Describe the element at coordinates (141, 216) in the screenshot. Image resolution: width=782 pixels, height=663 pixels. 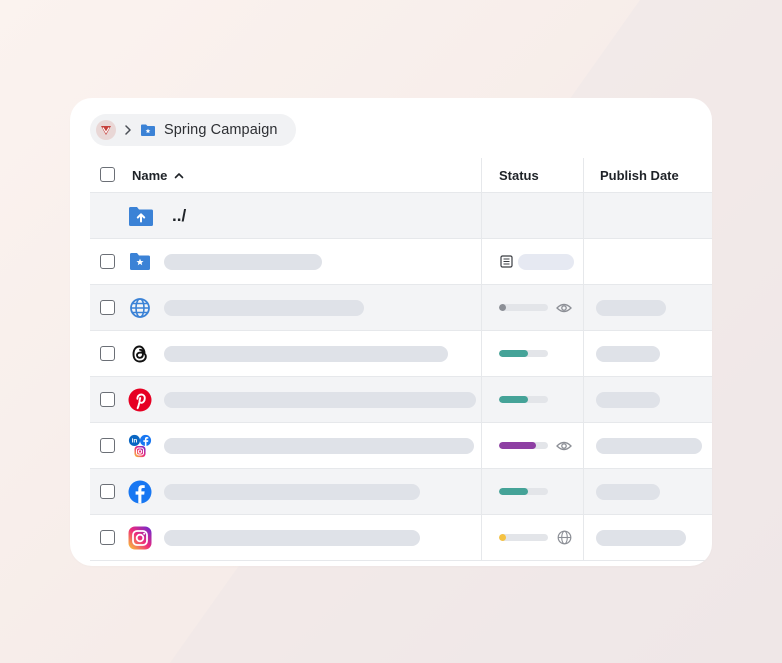
I see `folder-up-icon` at that location.